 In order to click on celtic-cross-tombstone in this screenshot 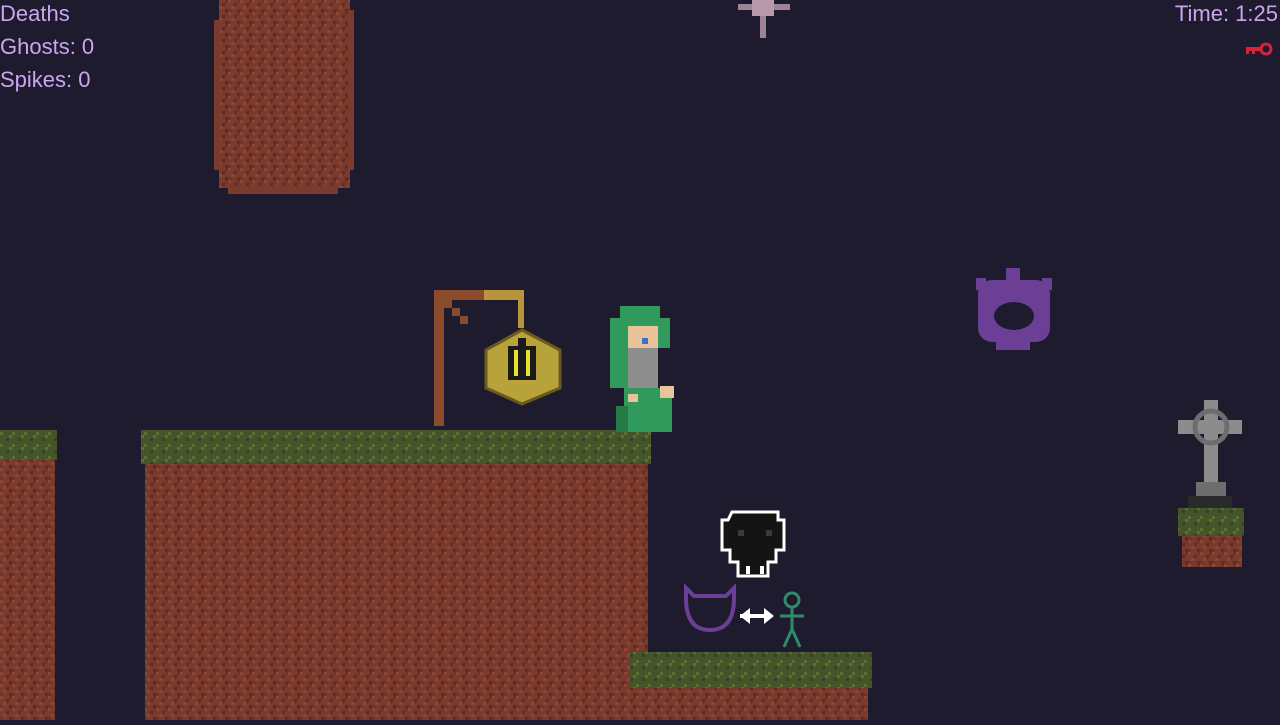, I will do `click(1210, 454)`.